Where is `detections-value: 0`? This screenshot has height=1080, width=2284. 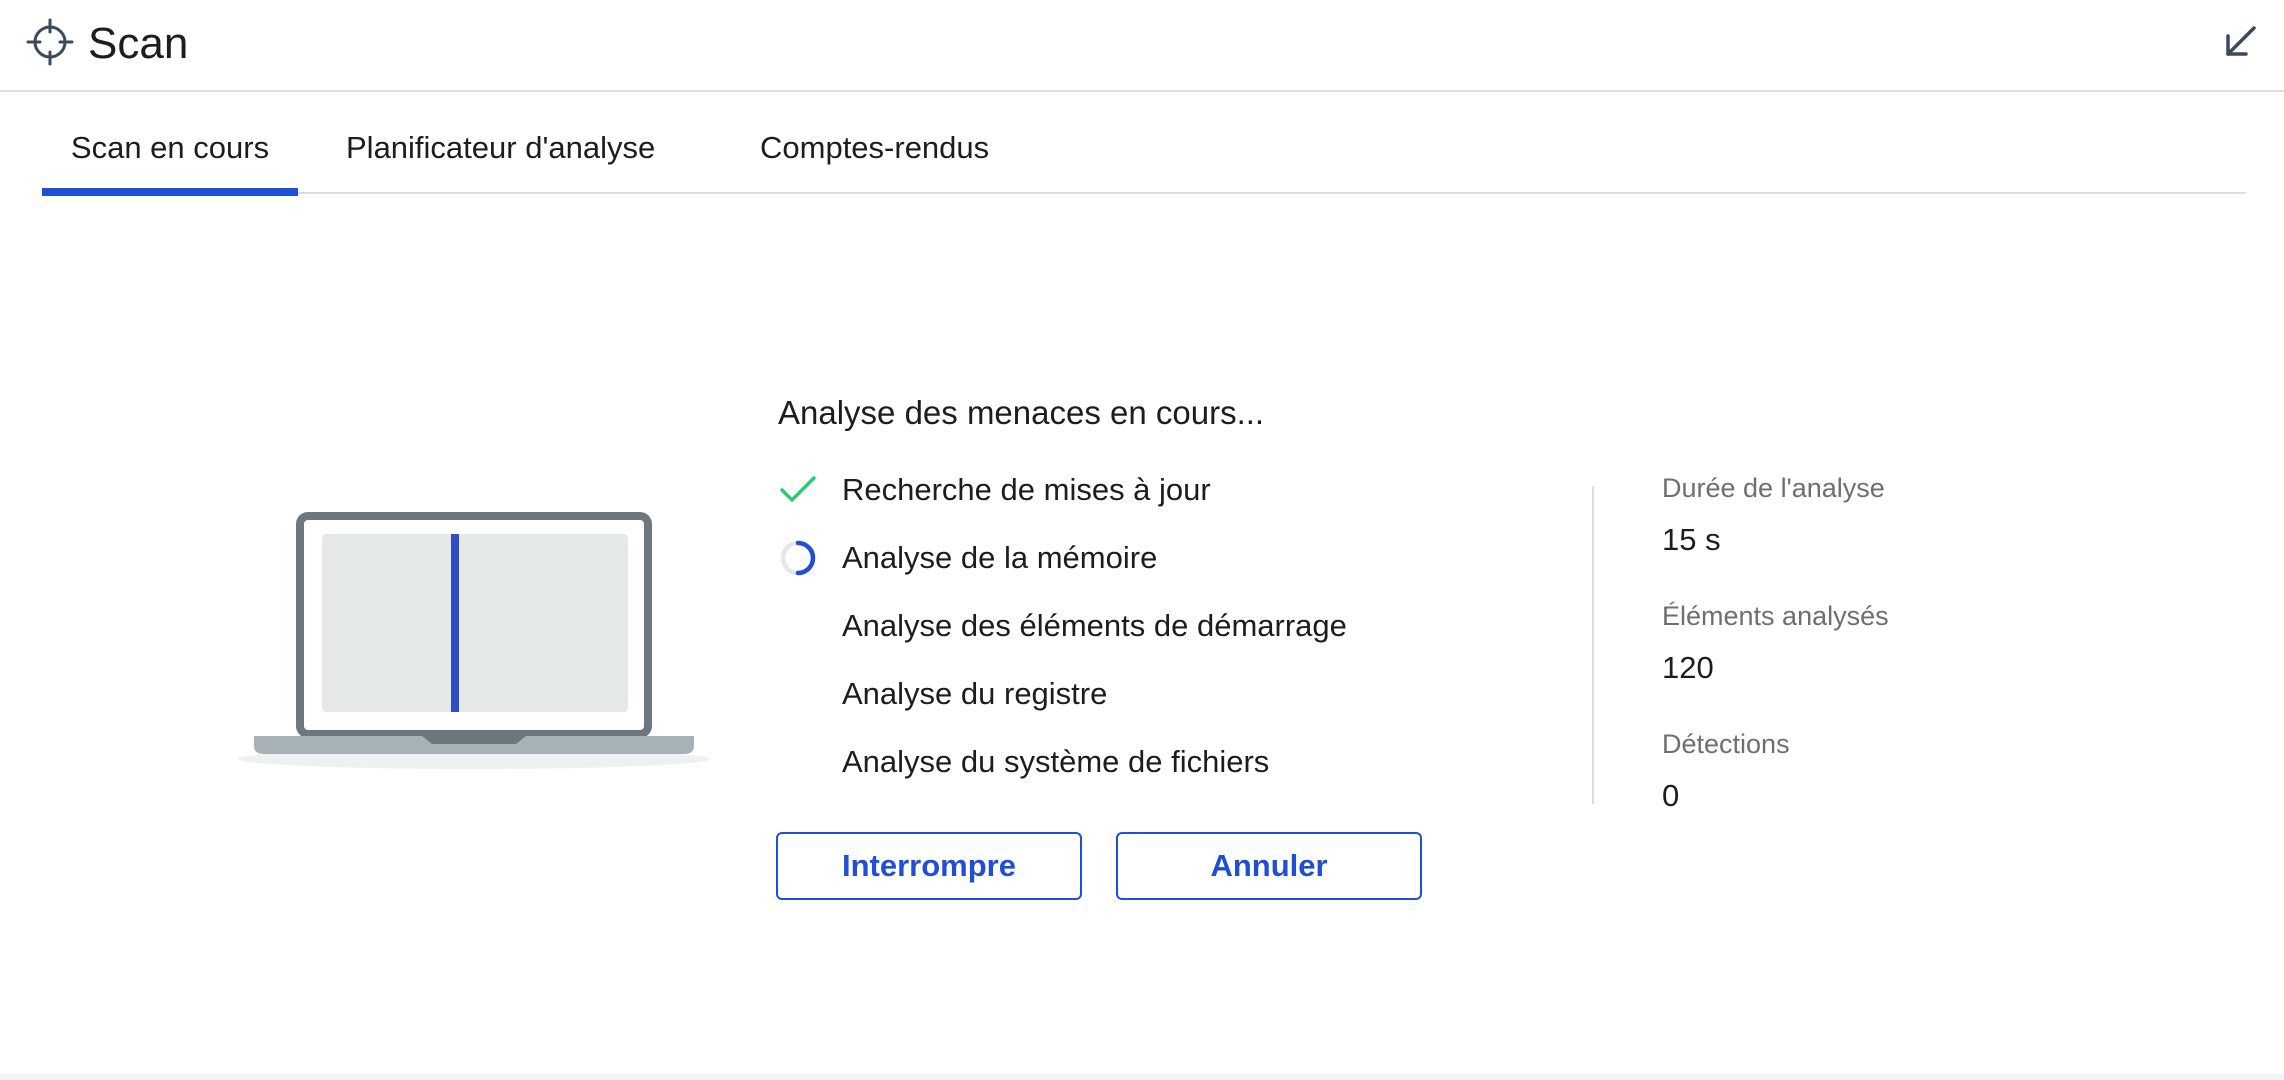 detections-value: 0 is located at coordinates (1671, 795).